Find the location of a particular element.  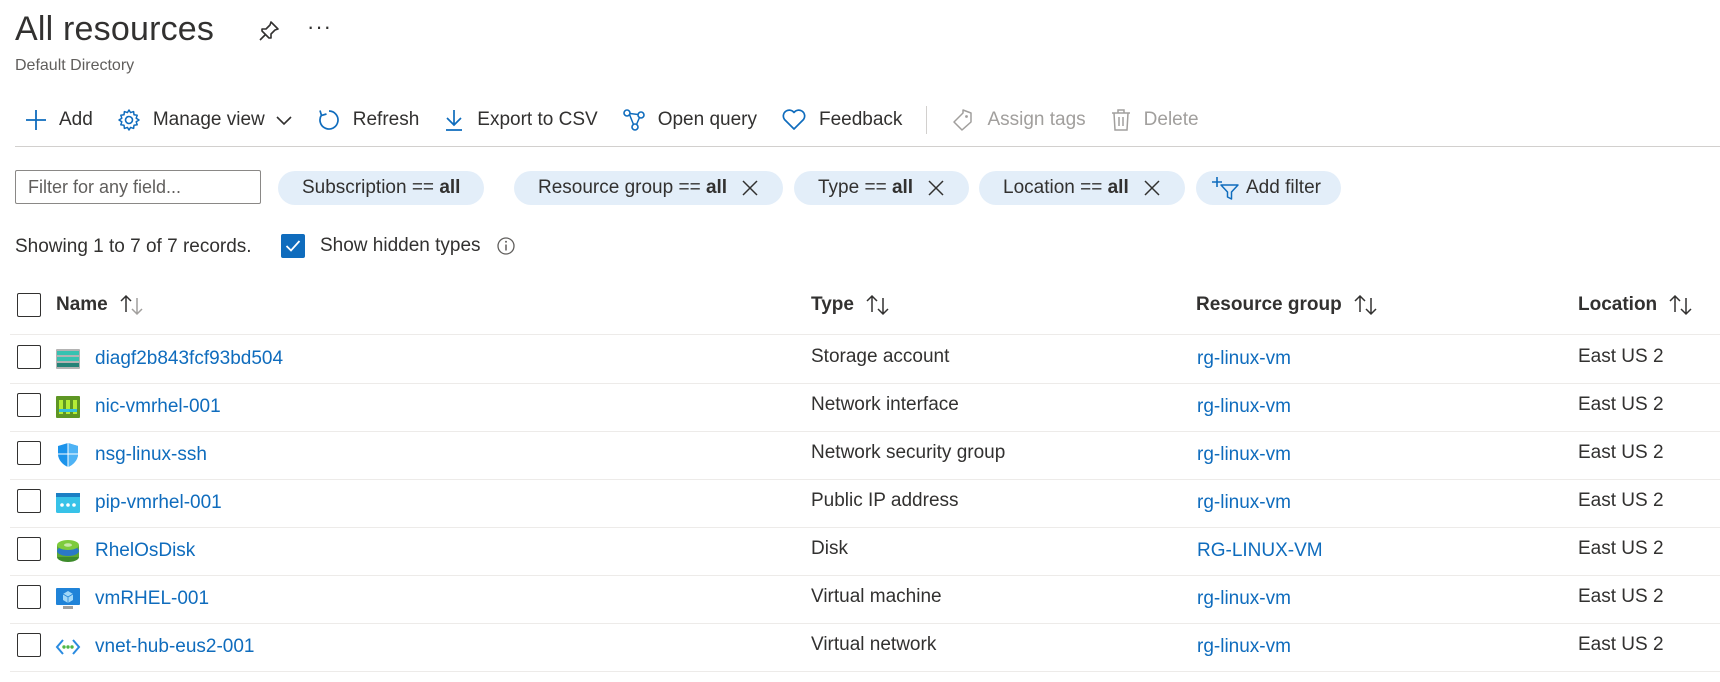

resource-name-link: RhelOsDisk is located at coordinates (145, 551).